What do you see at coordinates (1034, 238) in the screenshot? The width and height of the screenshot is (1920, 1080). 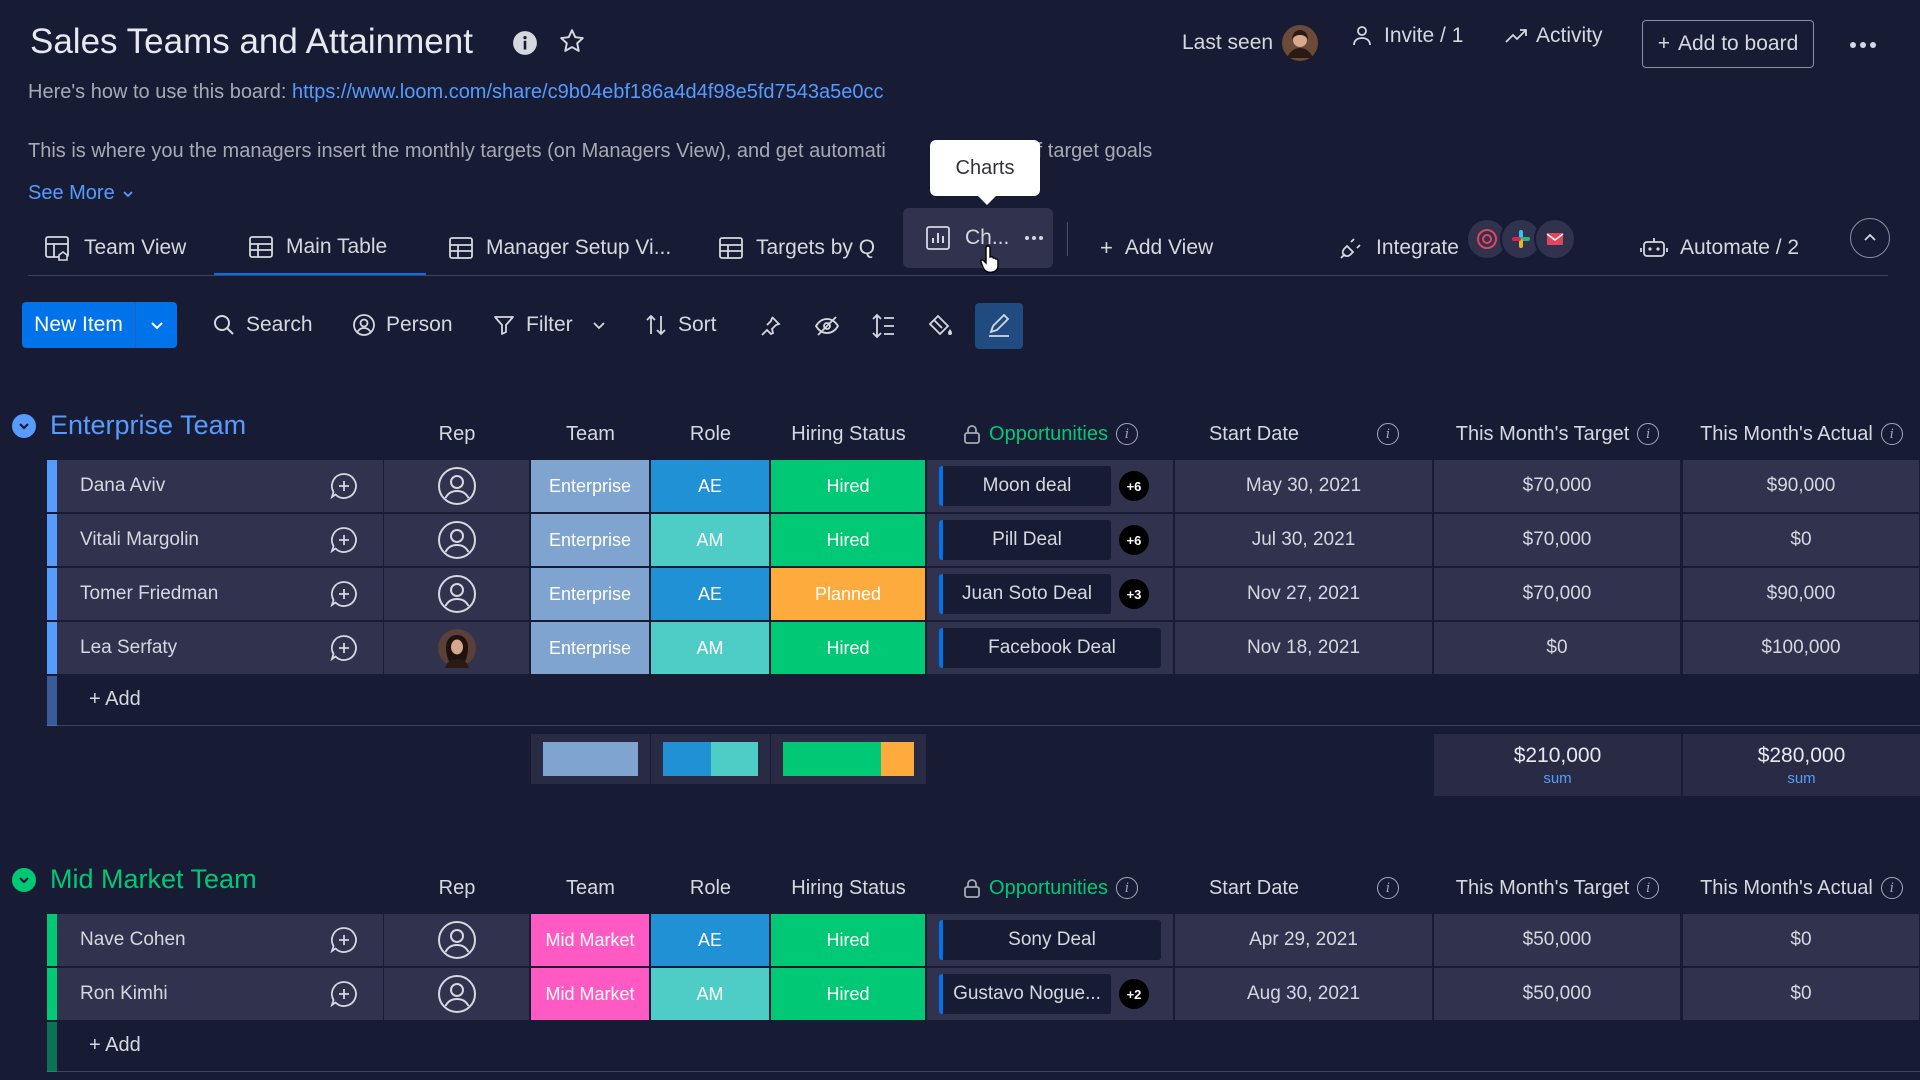 I see `tab-options-icon` at bounding box center [1034, 238].